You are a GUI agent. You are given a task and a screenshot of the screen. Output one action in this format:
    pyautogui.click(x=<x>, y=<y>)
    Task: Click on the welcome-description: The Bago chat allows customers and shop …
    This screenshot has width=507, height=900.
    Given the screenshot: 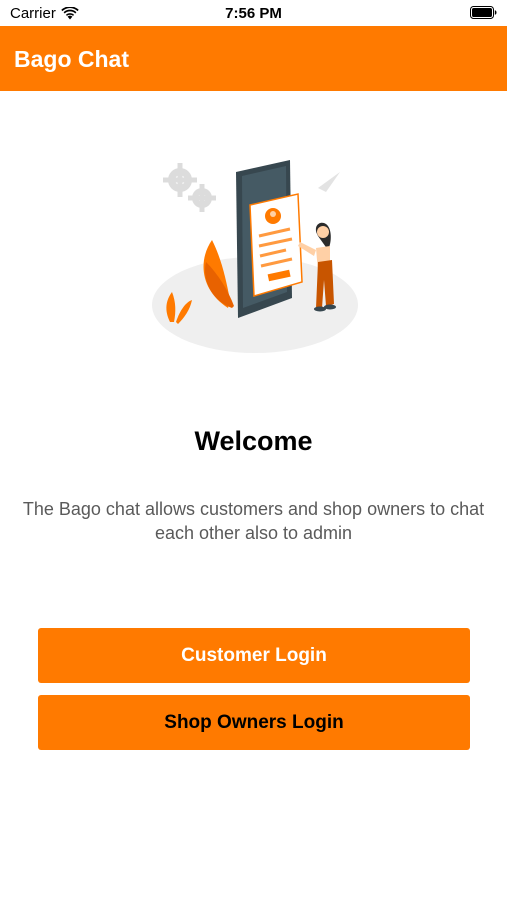 What is the action you would take?
    pyautogui.click(x=253, y=521)
    